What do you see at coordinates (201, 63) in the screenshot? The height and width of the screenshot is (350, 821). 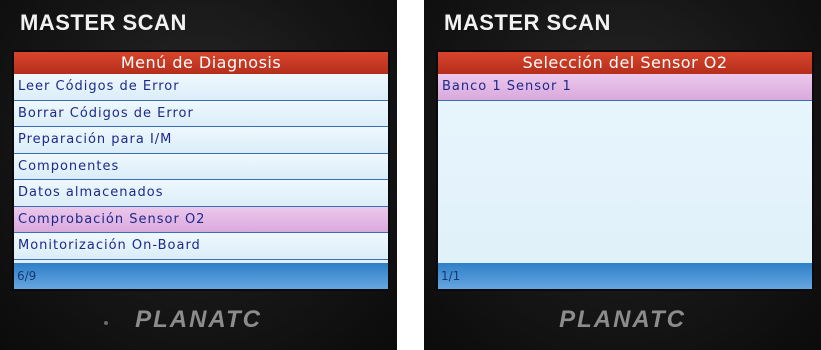 I see `screen-title: Menú de Diagnosis` at bounding box center [201, 63].